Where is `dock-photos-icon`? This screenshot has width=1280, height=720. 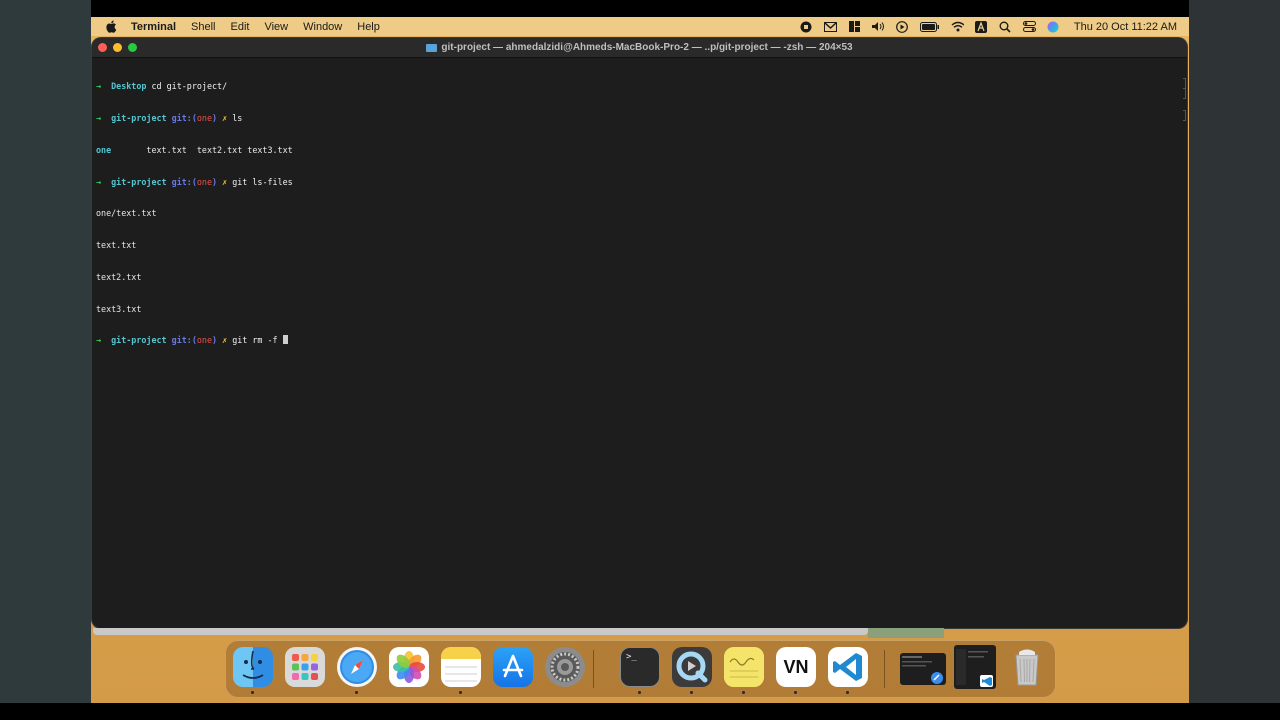 dock-photos-icon is located at coordinates (409, 667).